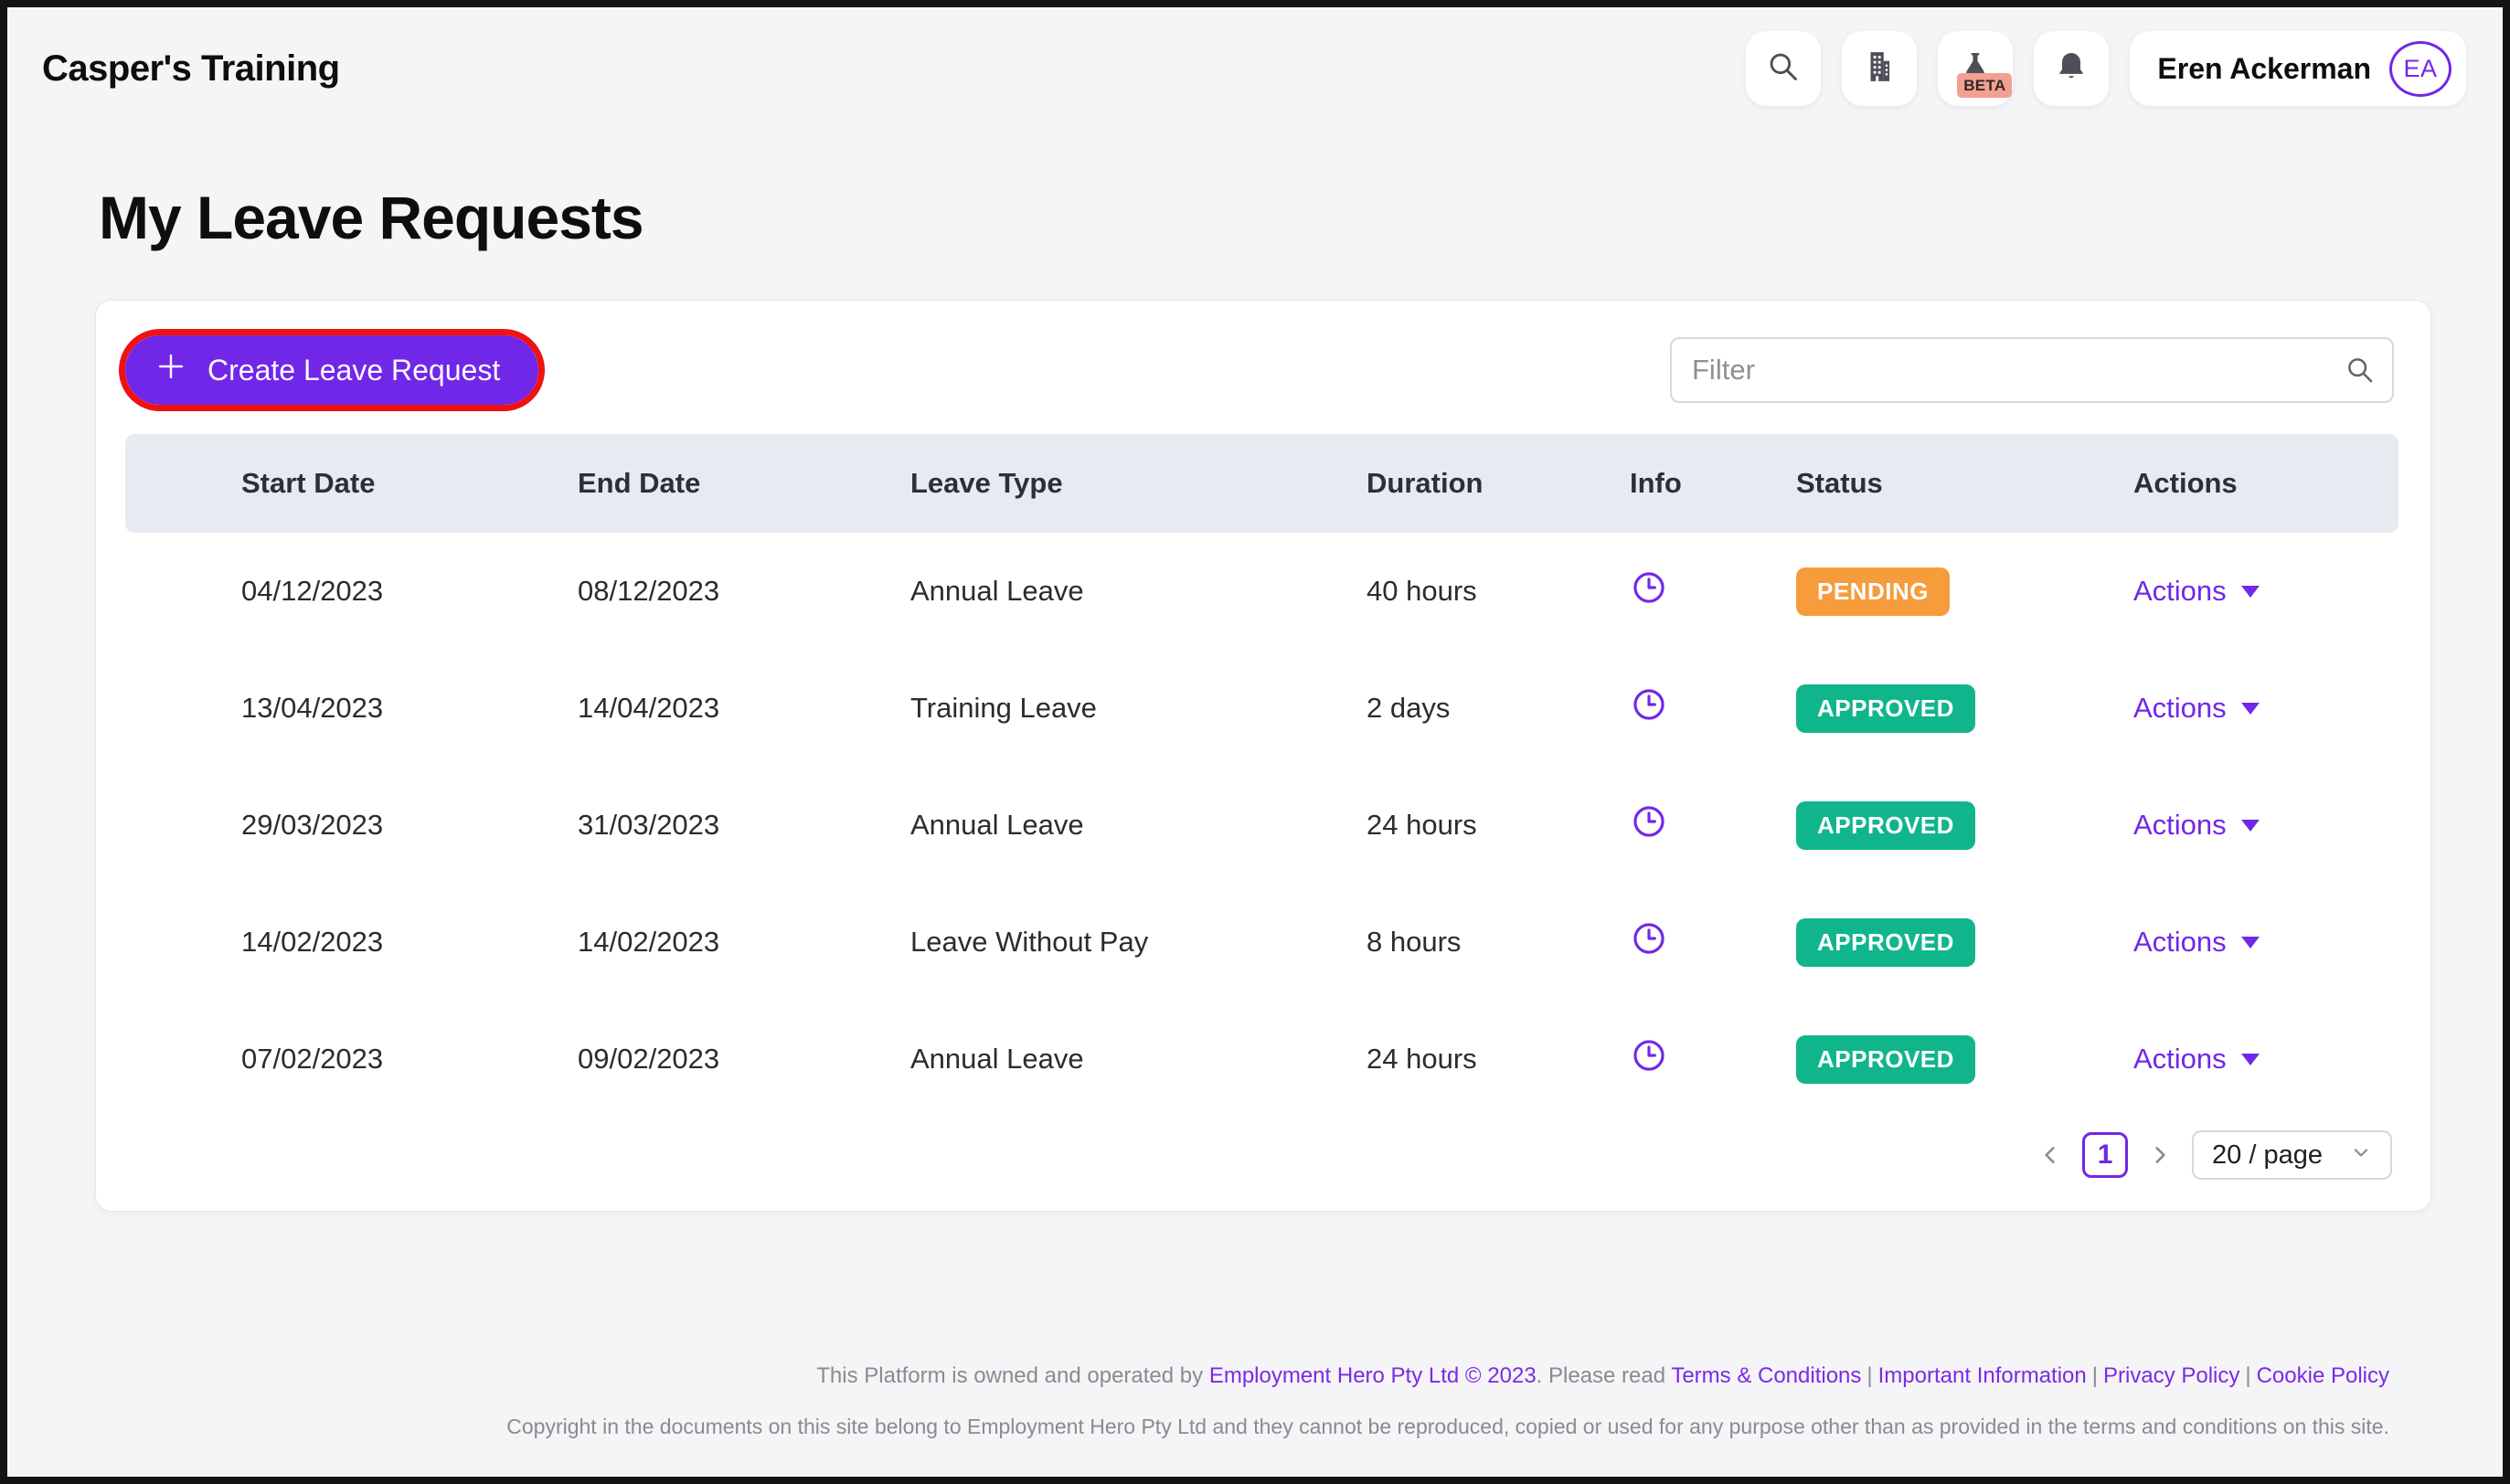 The height and width of the screenshot is (1484, 2510). Describe the element at coordinates (1985, 85) in the screenshot. I see `beta-badge: BETA` at that location.